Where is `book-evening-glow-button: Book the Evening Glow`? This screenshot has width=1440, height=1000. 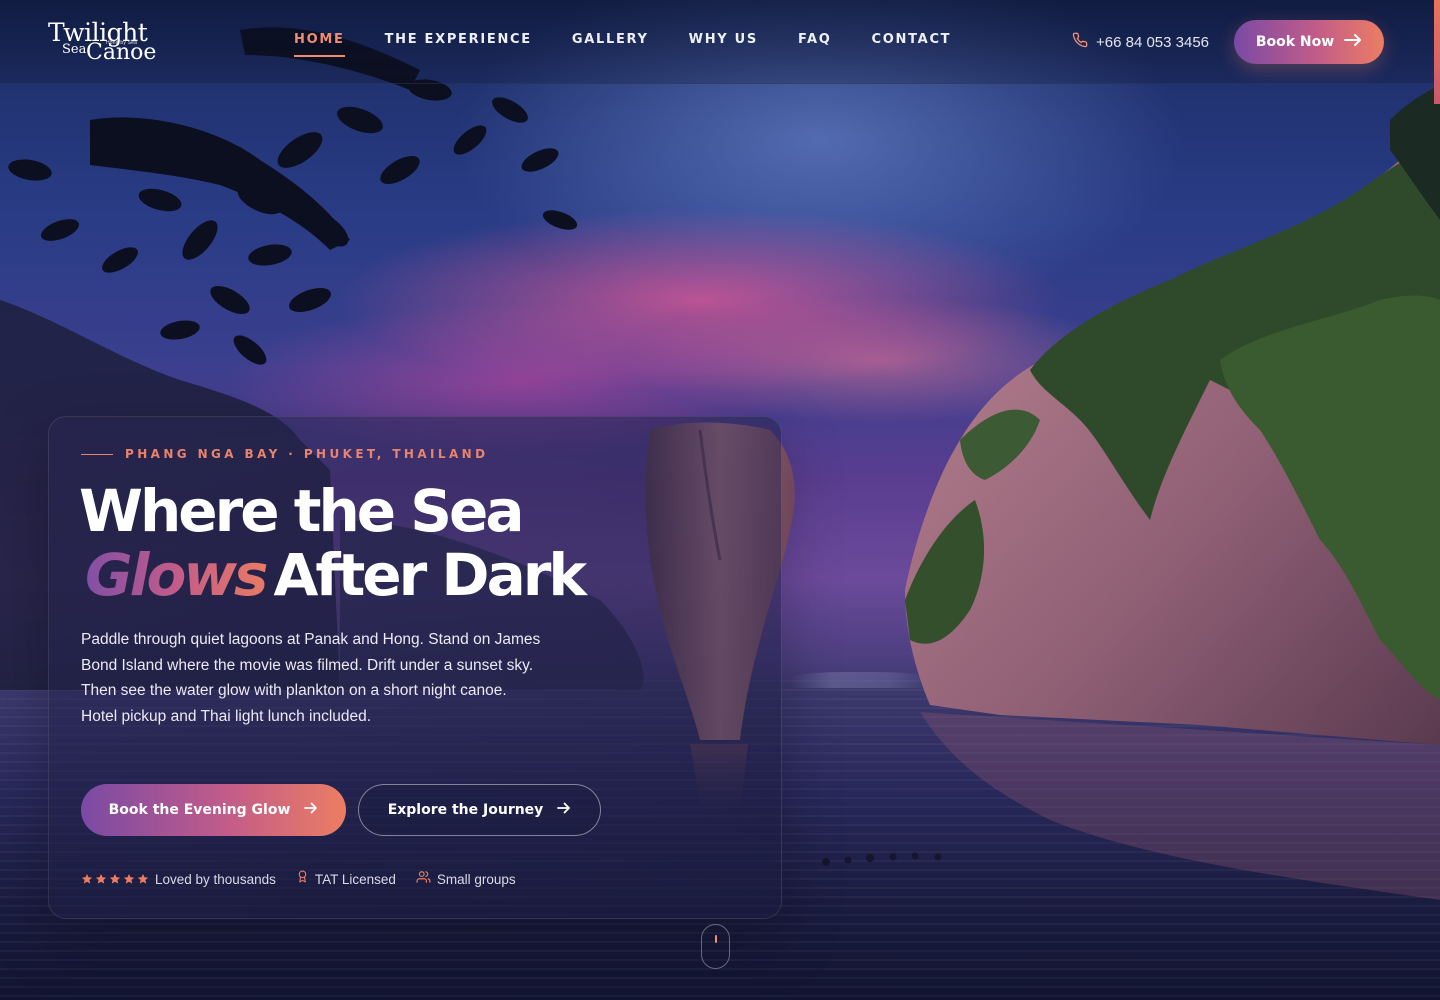 book-evening-glow-button: Book the Evening Glow is located at coordinates (213, 810).